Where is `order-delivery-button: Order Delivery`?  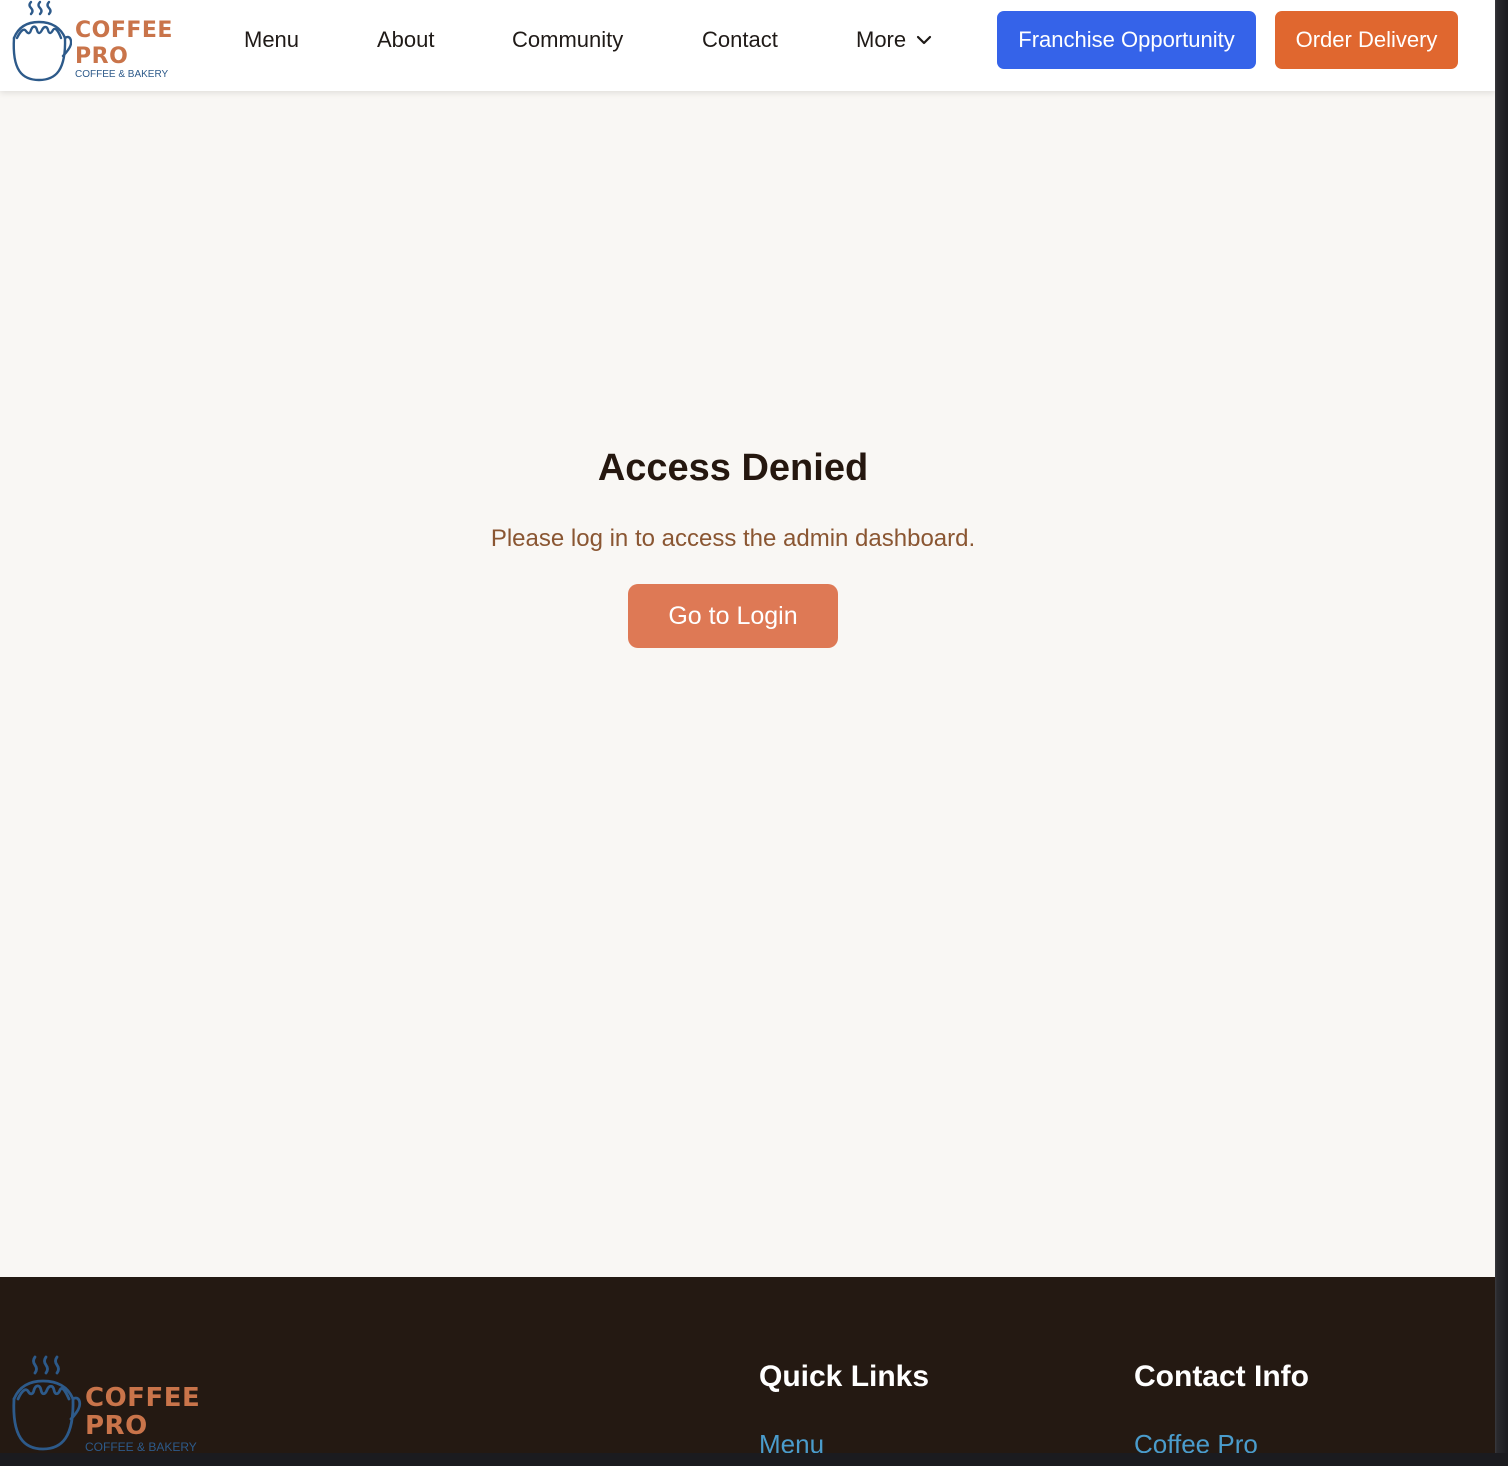 order-delivery-button: Order Delivery is located at coordinates (1366, 40).